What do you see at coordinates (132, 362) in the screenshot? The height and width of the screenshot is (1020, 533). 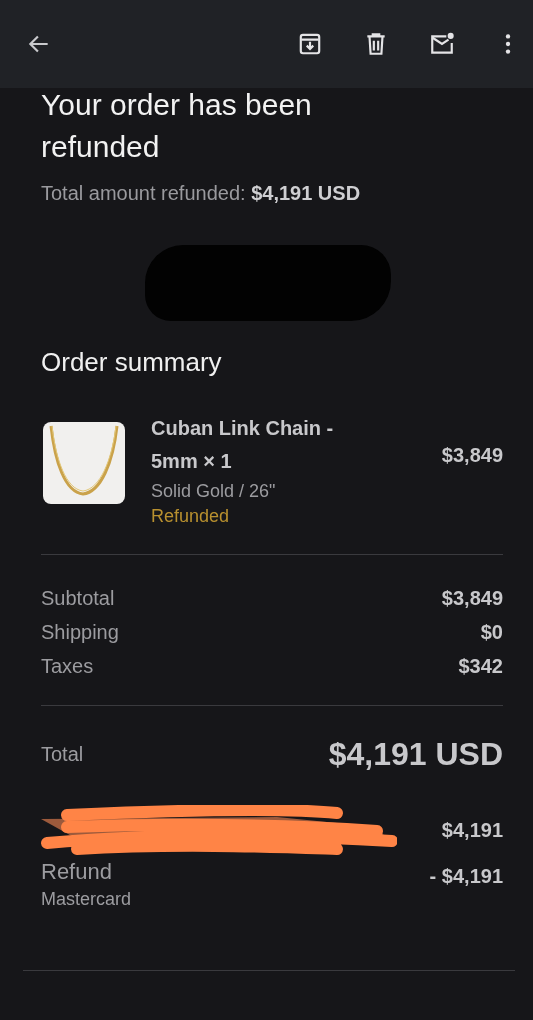 I see `section-title: Order summary` at bounding box center [132, 362].